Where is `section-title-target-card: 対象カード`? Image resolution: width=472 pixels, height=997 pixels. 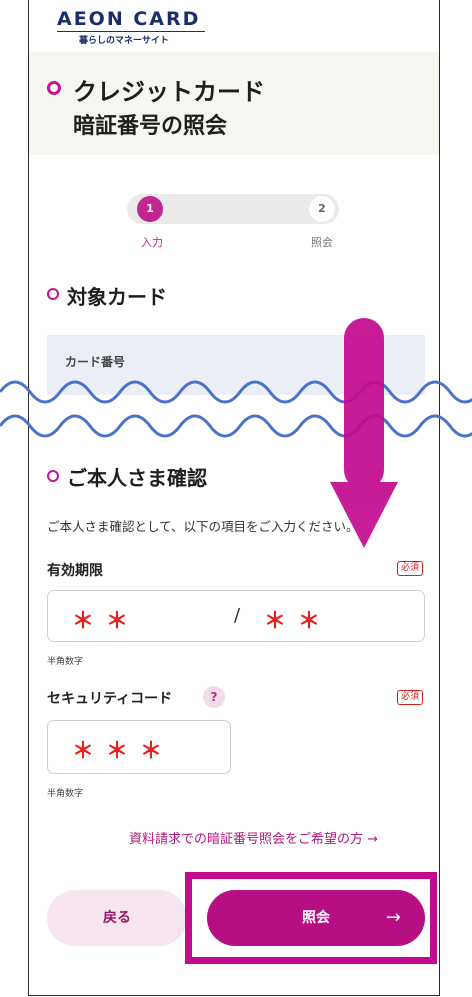
section-title-target-card: 対象カード is located at coordinates (117, 297).